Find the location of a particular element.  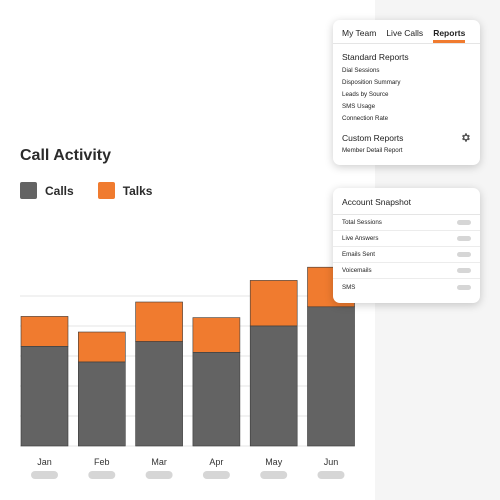

bar-calls-mar is located at coordinates (159, 394).